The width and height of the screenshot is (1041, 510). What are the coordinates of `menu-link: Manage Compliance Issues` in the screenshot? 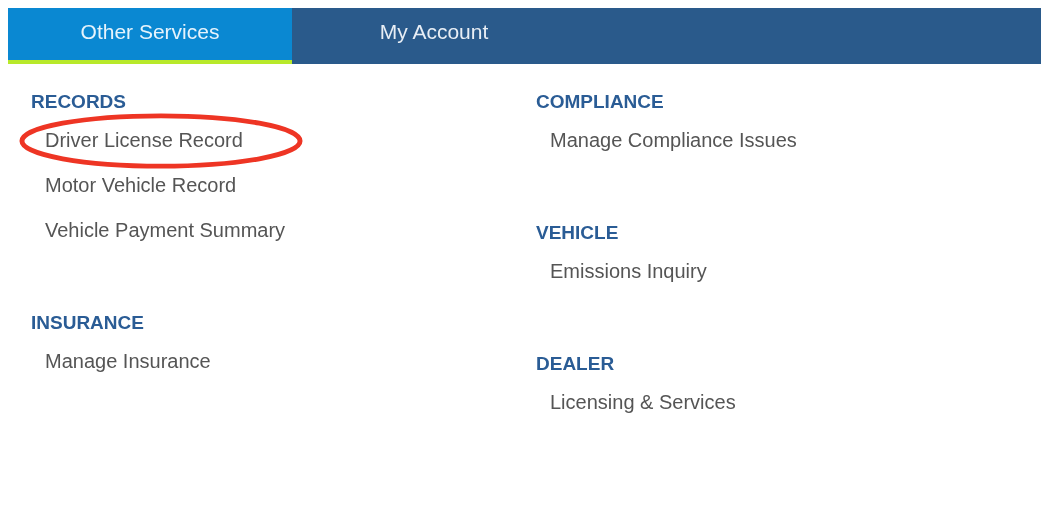 It's located at (673, 140).